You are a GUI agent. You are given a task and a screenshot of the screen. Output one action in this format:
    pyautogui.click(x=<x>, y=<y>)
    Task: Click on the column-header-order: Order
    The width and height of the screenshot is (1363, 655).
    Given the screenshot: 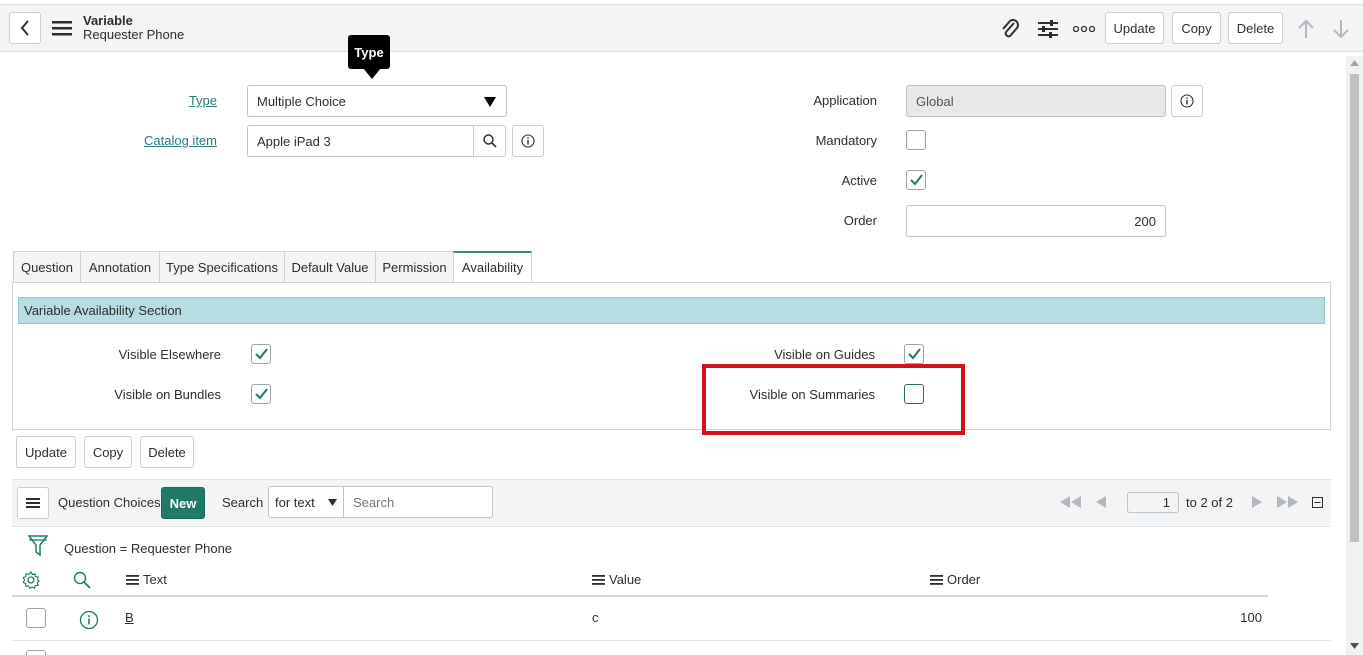 What is the action you would take?
    pyautogui.click(x=955, y=579)
    